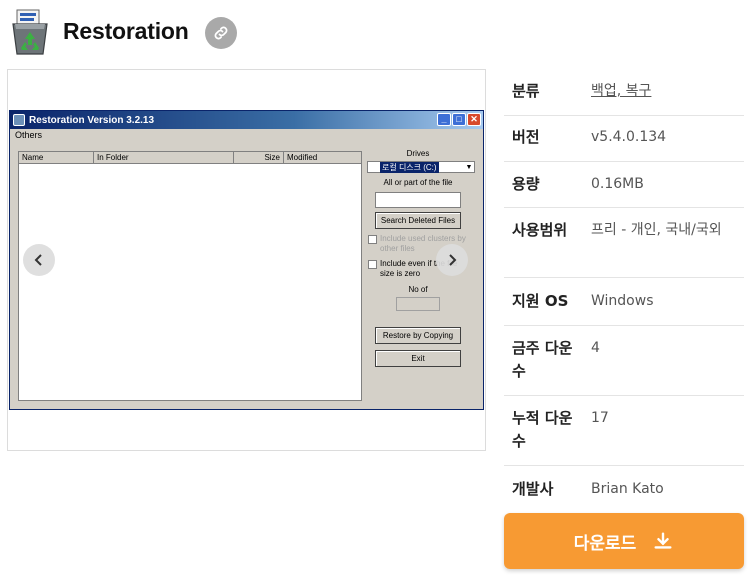  I want to click on exit-button: Exit, so click(418, 358).